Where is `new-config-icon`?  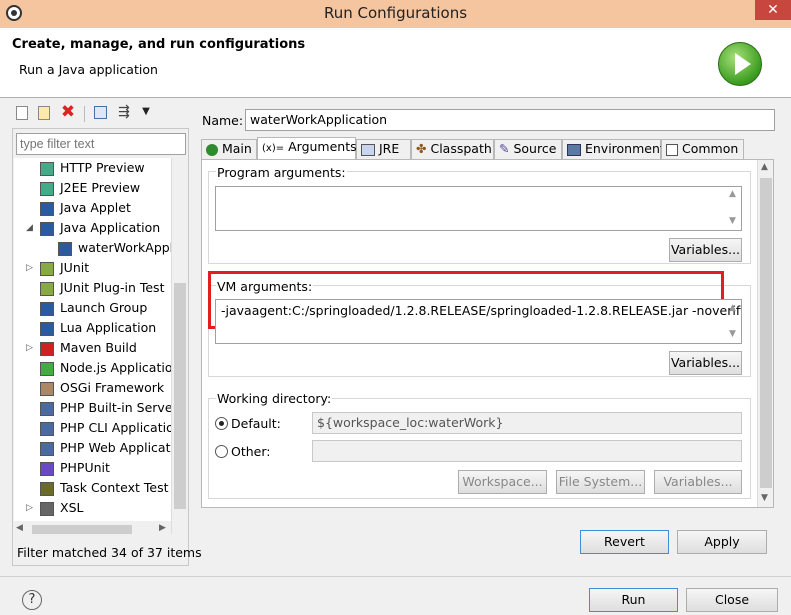 new-config-icon is located at coordinates (22, 113).